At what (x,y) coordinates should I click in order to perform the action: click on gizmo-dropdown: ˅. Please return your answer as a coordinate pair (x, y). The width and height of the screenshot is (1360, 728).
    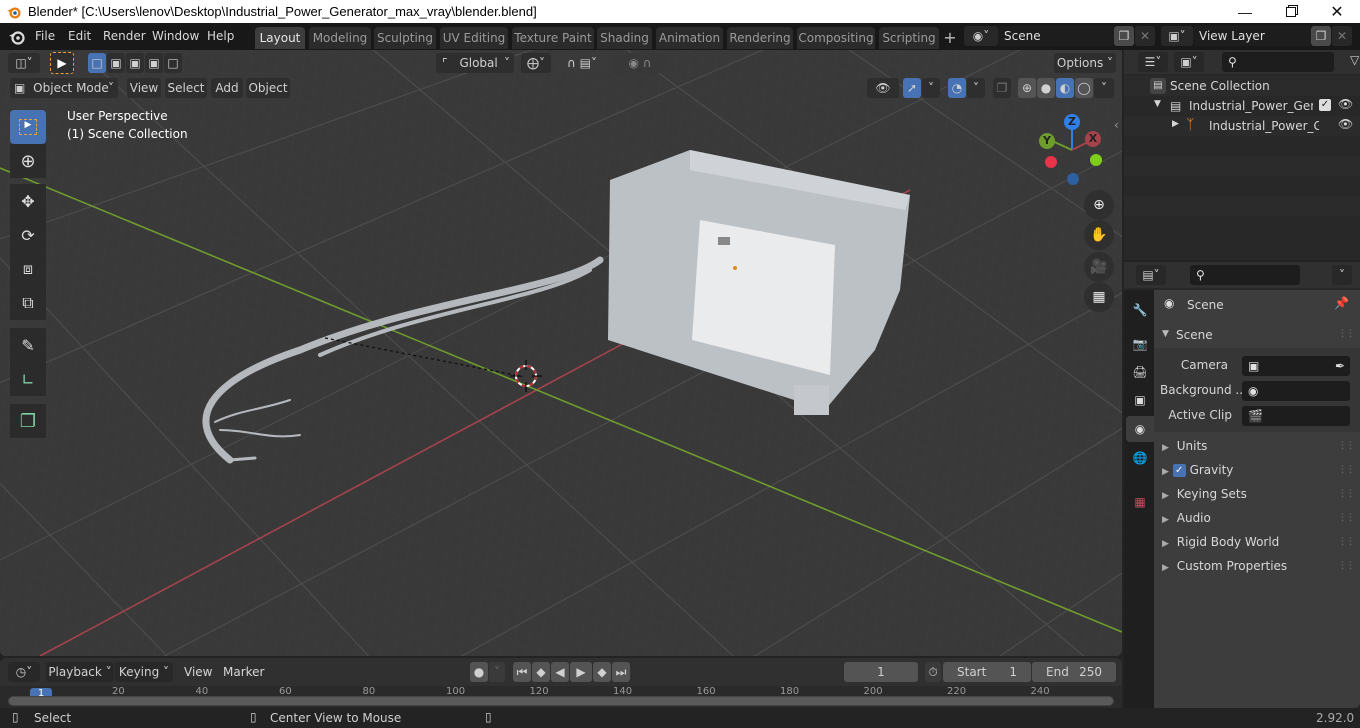
    Looking at the image, I should click on (931, 88).